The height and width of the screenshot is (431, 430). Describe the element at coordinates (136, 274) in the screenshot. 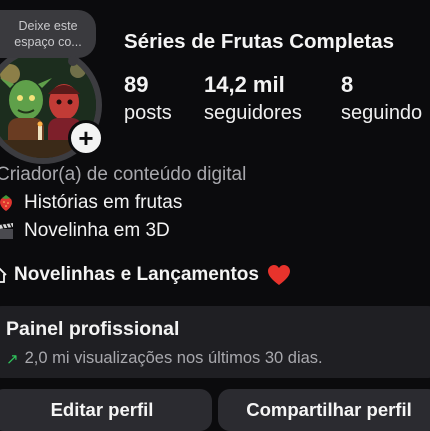

I see `highlight-text: Novelinhas e Lançamentos` at that location.